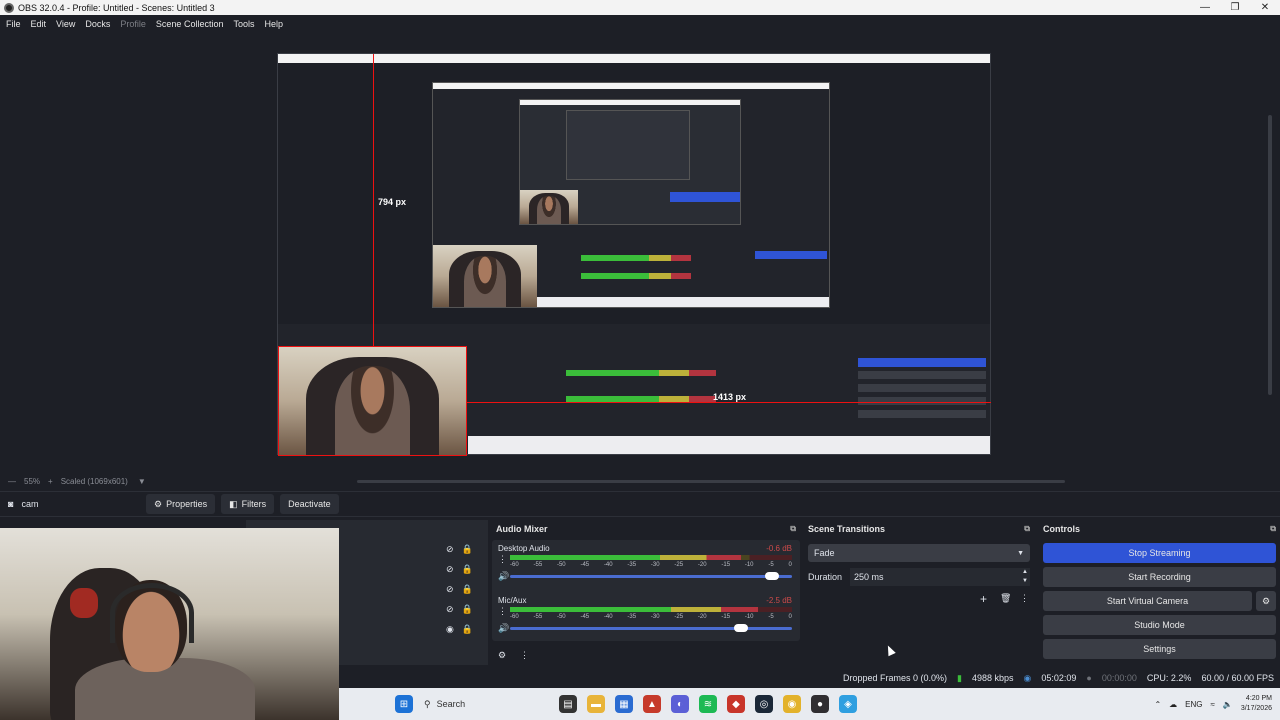 This screenshot has height=720, width=1280. What do you see at coordinates (792, 704) in the screenshot?
I see `chrome-icon: ◉` at bounding box center [792, 704].